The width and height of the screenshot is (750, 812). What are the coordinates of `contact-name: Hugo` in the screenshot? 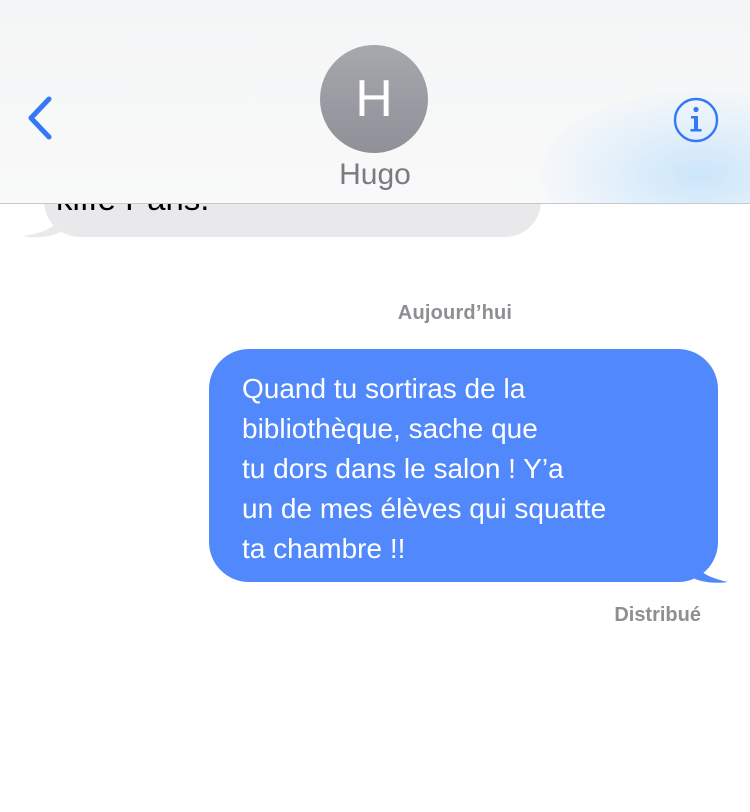 It's located at (375, 175).